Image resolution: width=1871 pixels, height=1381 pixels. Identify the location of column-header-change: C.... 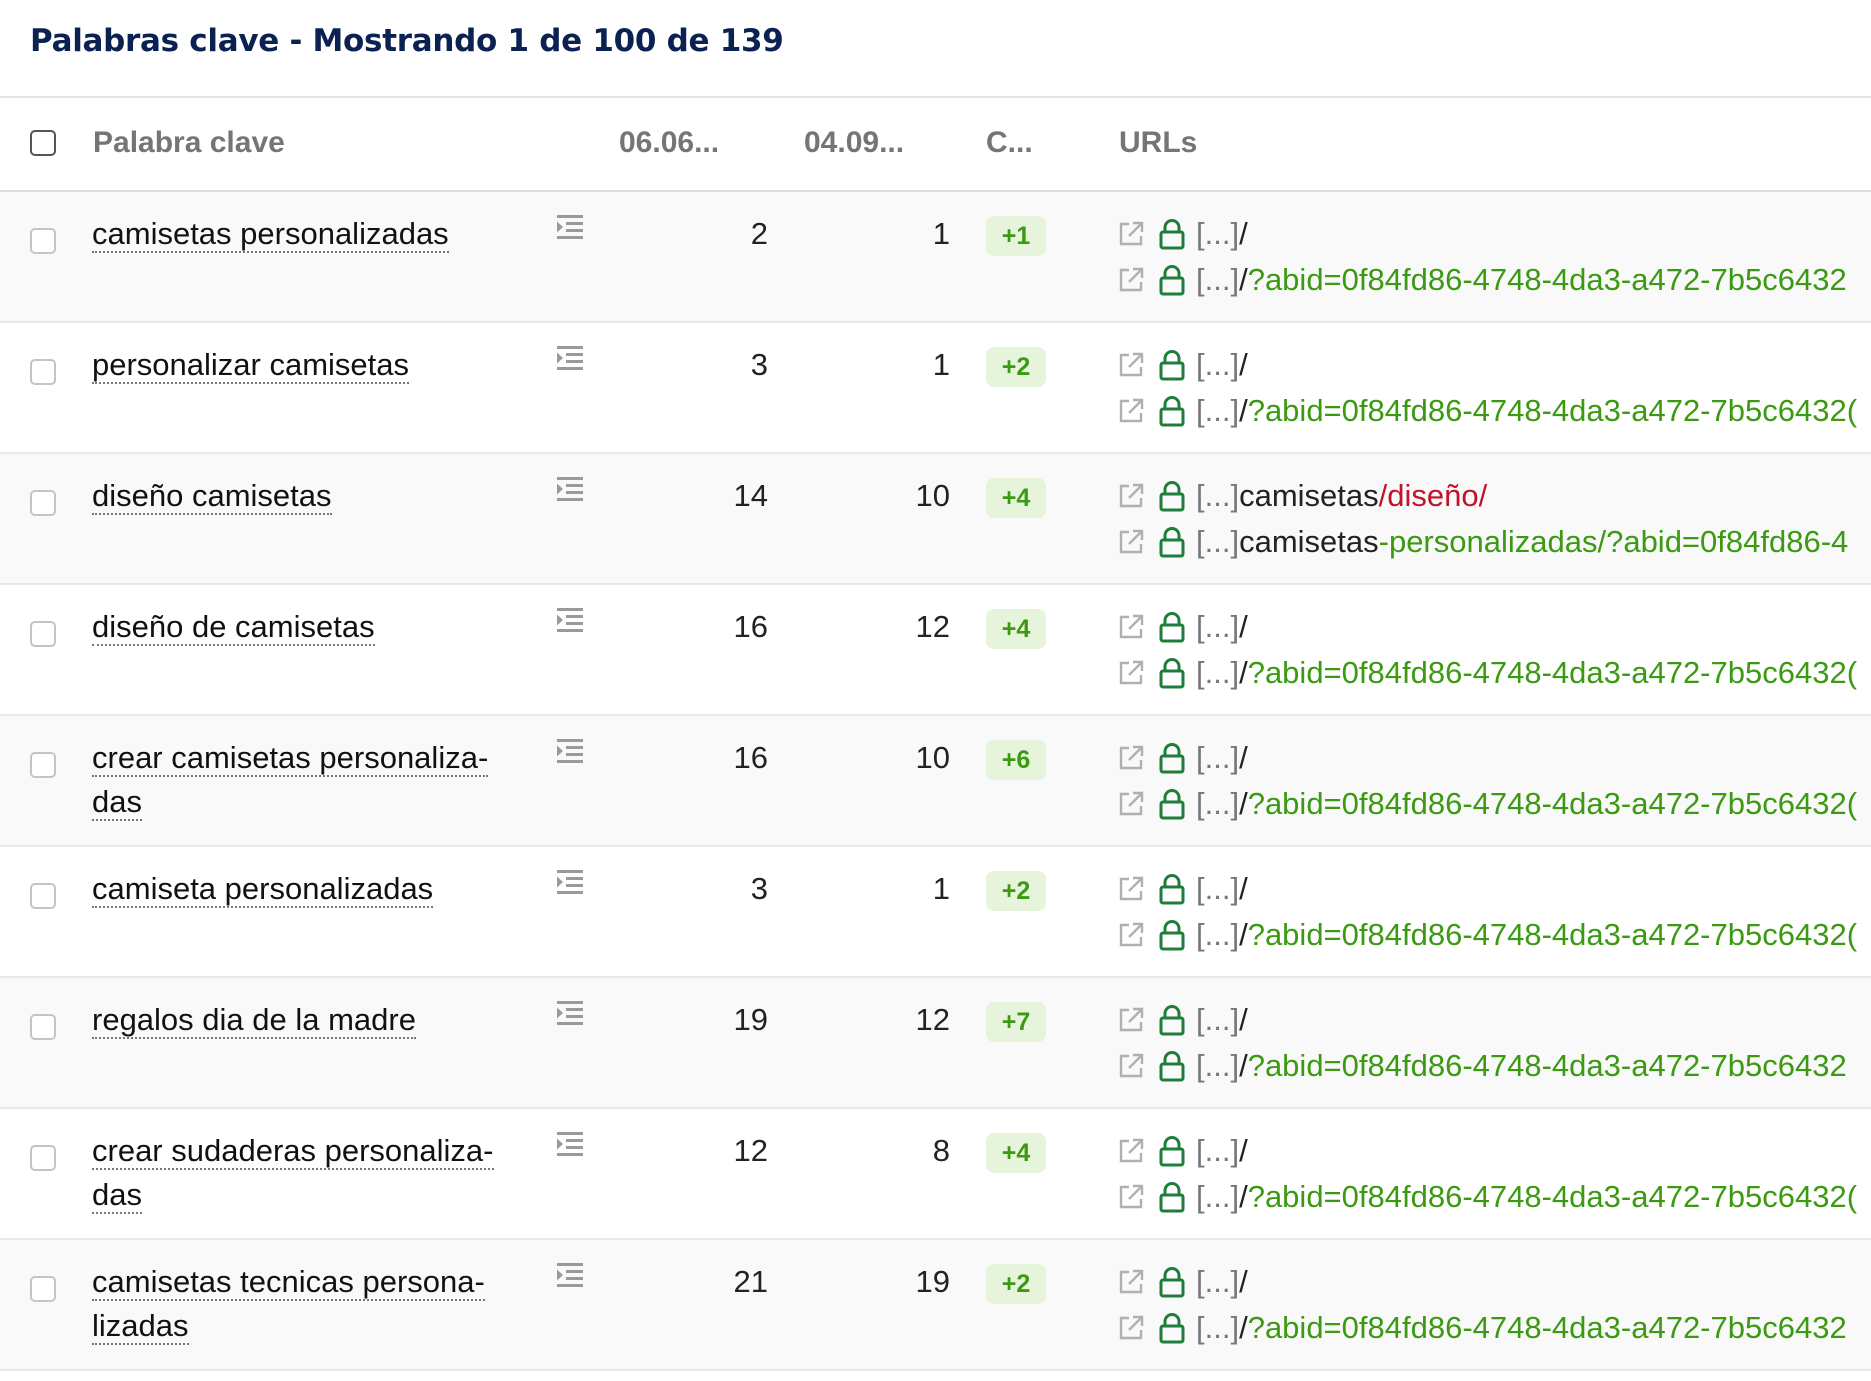
(1009, 143).